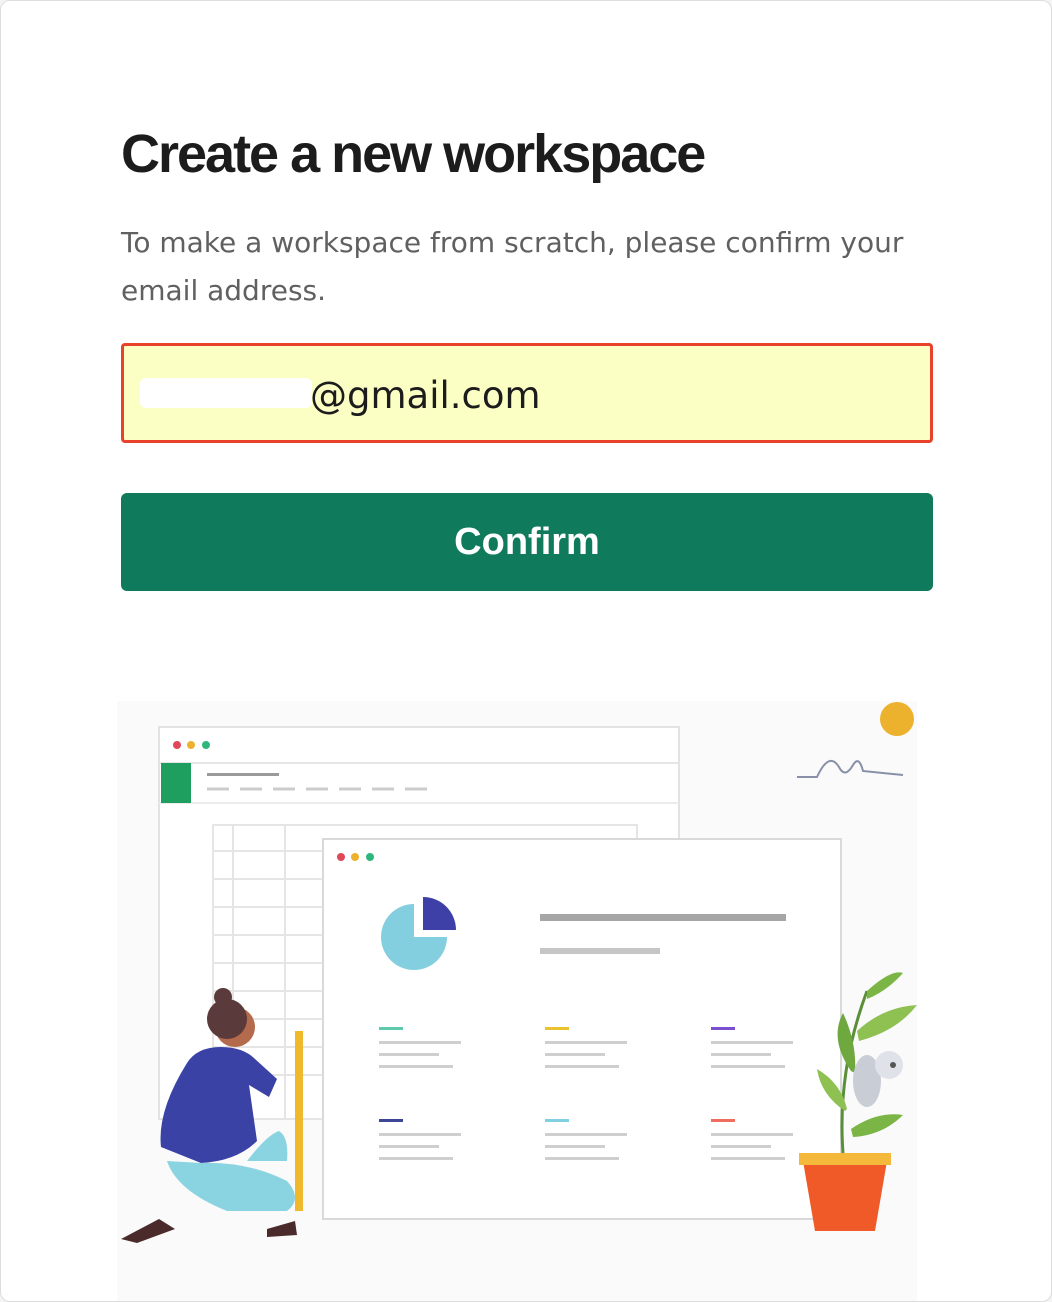  I want to click on front-window, so click(582, 1029).